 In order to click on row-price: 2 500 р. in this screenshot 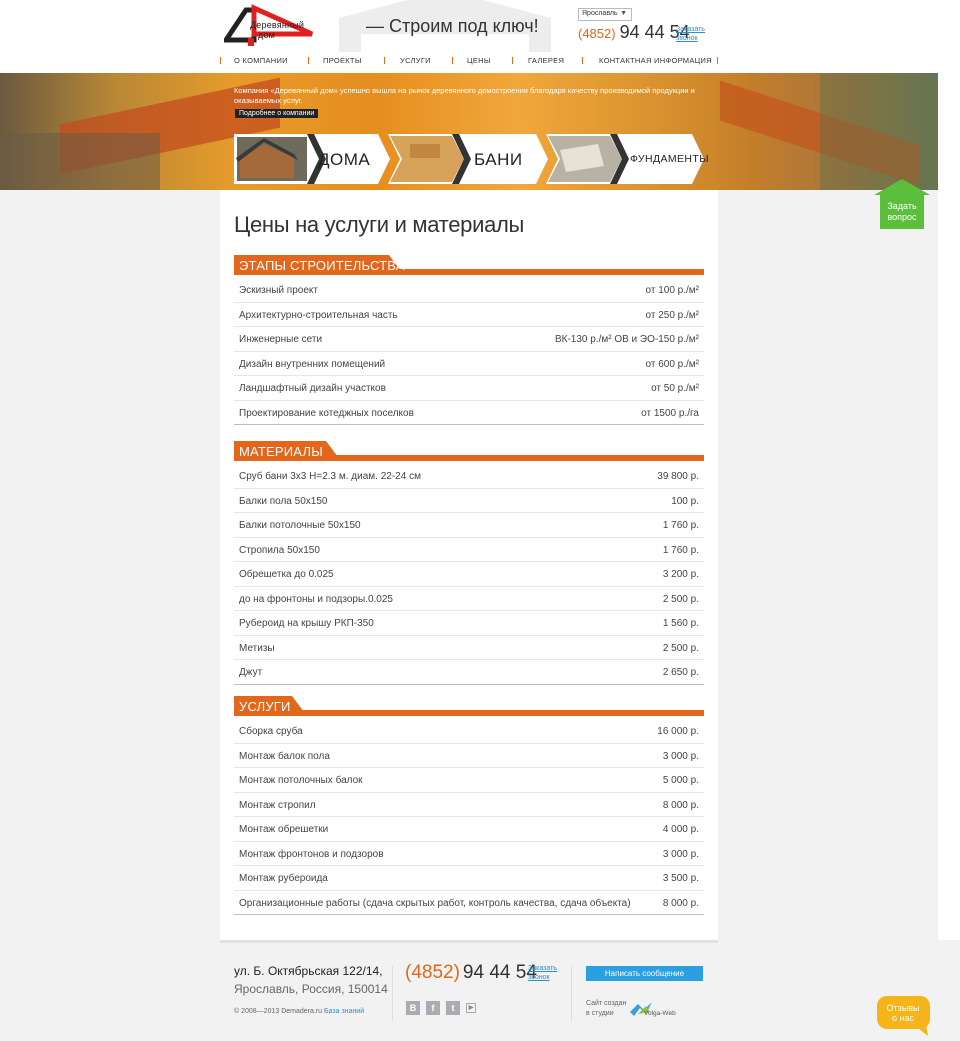, I will do `click(680, 648)`.